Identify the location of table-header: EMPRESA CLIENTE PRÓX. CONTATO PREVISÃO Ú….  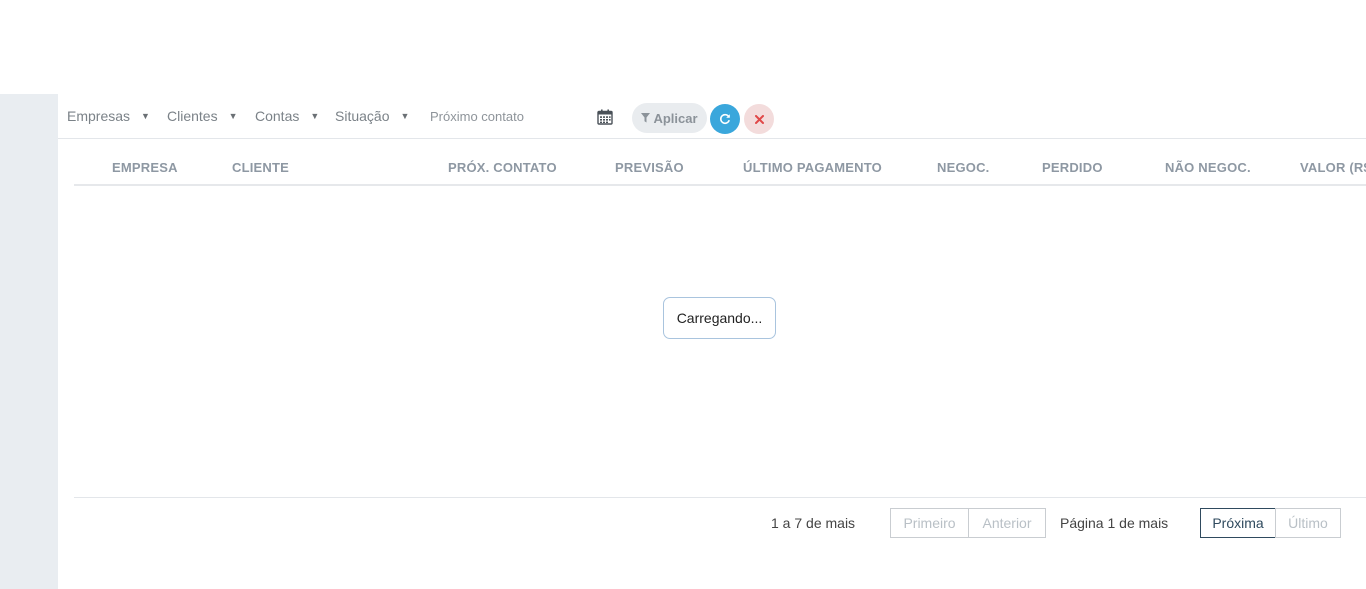
(720, 169).